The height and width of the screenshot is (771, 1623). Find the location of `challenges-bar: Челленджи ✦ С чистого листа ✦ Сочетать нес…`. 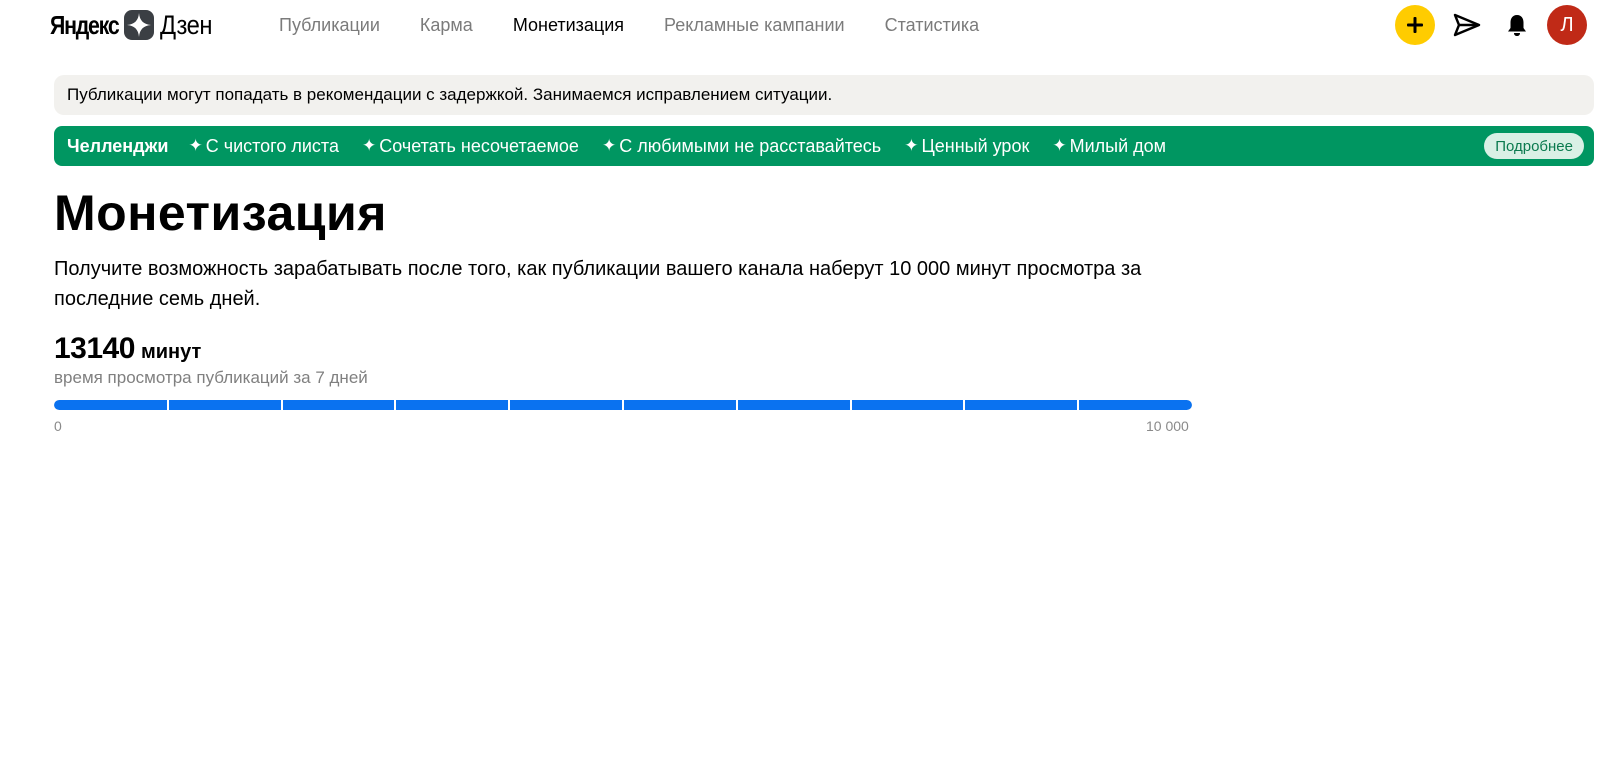

challenges-bar: Челленджи ✦ С чистого листа ✦ Сочетать нес… is located at coordinates (824, 146).